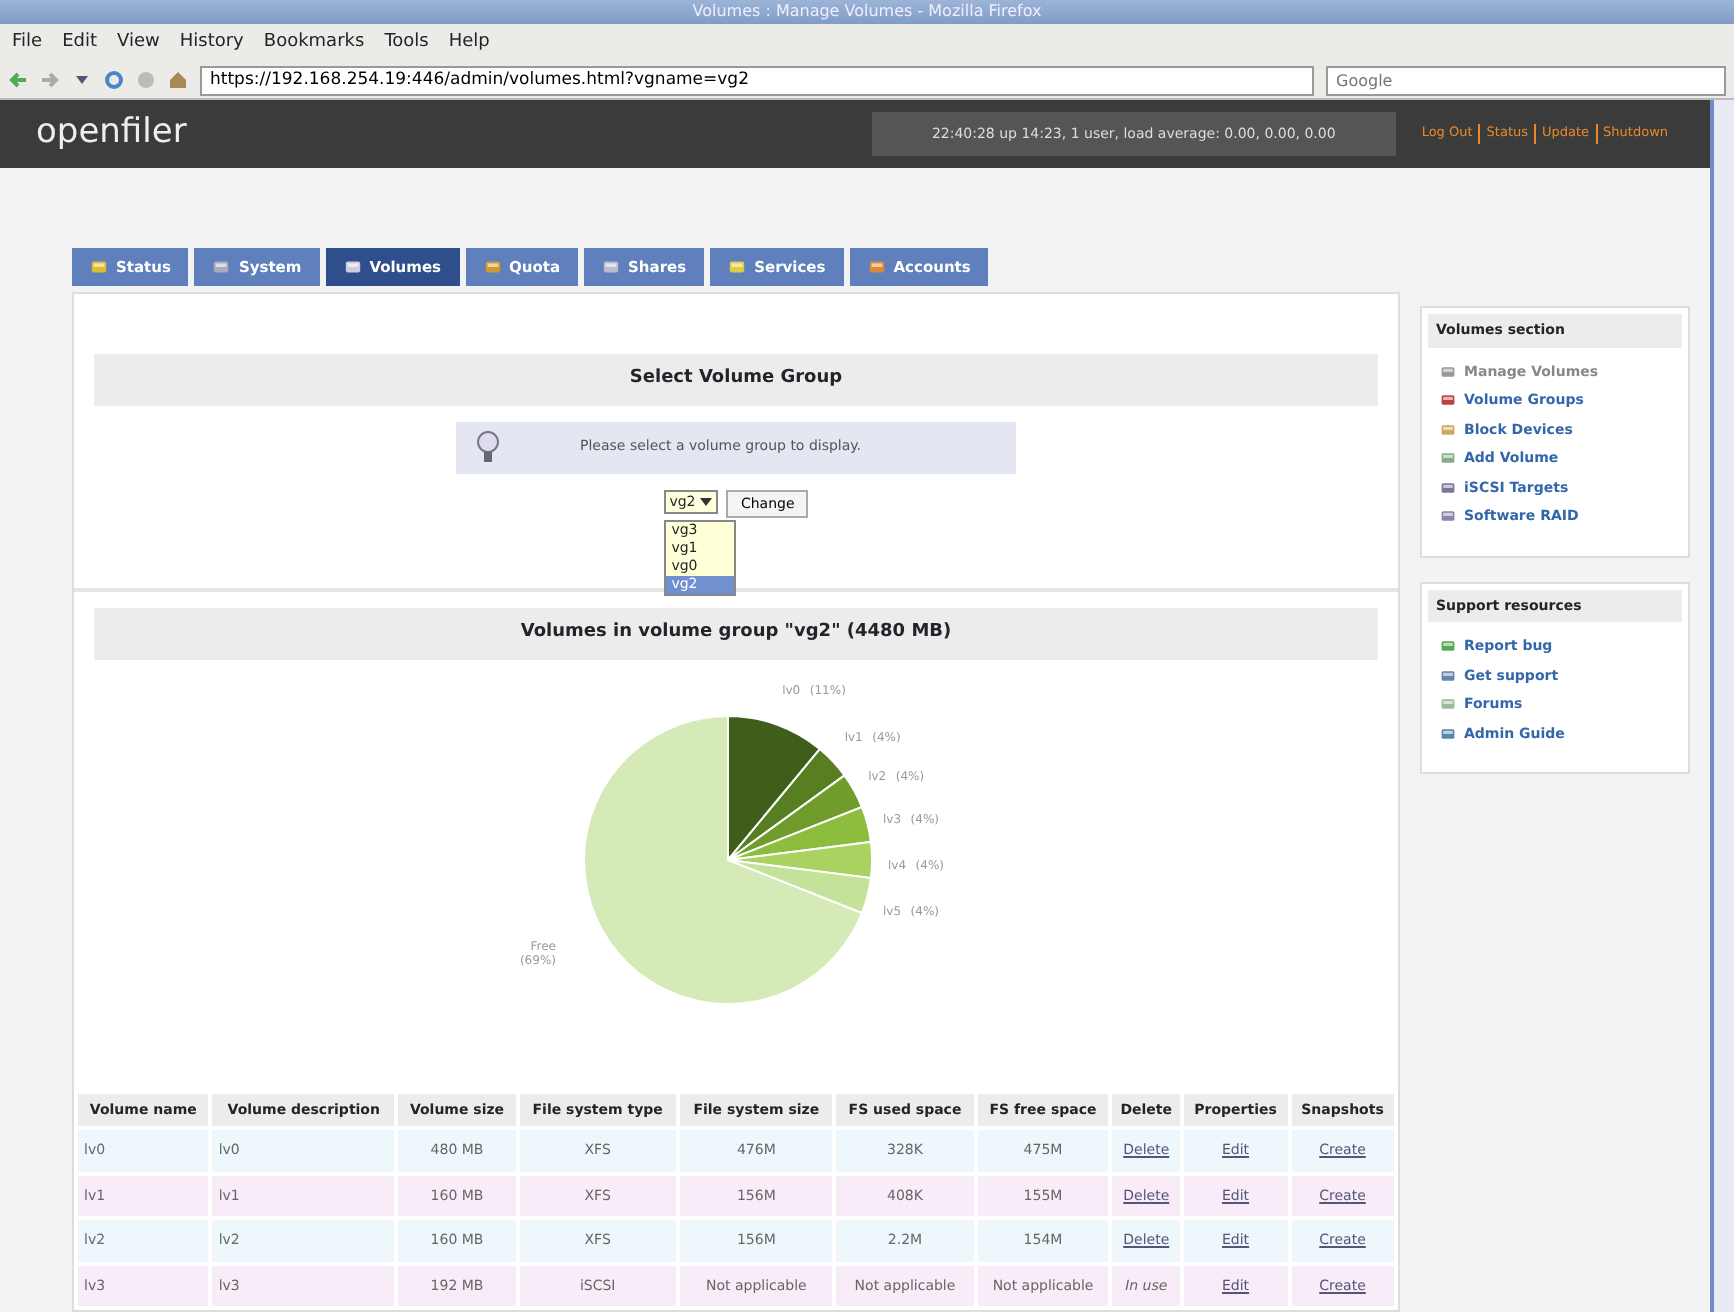 The width and height of the screenshot is (1734, 1316). What do you see at coordinates (146, 80) in the screenshot?
I see `stop-icon` at bounding box center [146, 80].